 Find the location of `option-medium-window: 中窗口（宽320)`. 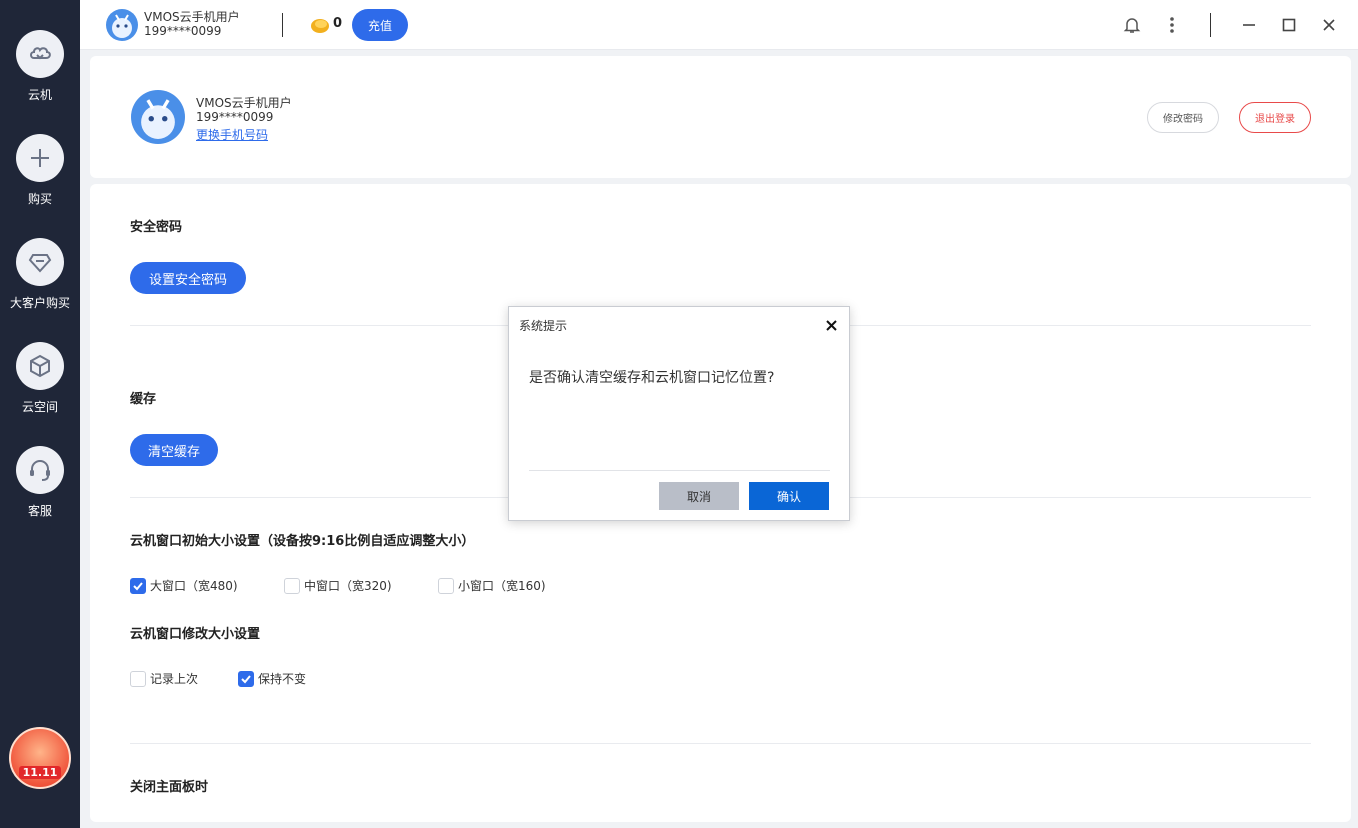

option-medium-window: 中窗口（宽320) is located at coordinates (338, 585).